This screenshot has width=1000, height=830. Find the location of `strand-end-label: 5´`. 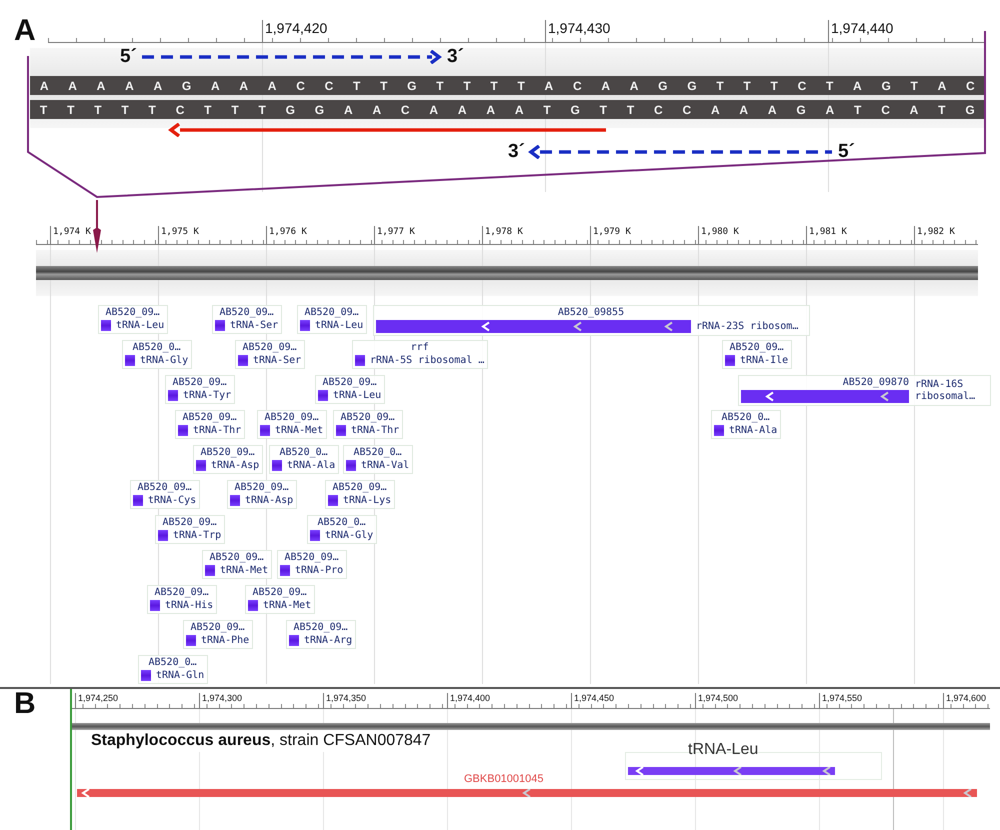

strand-end-label: 5´ is located at coordinates (846, 152).